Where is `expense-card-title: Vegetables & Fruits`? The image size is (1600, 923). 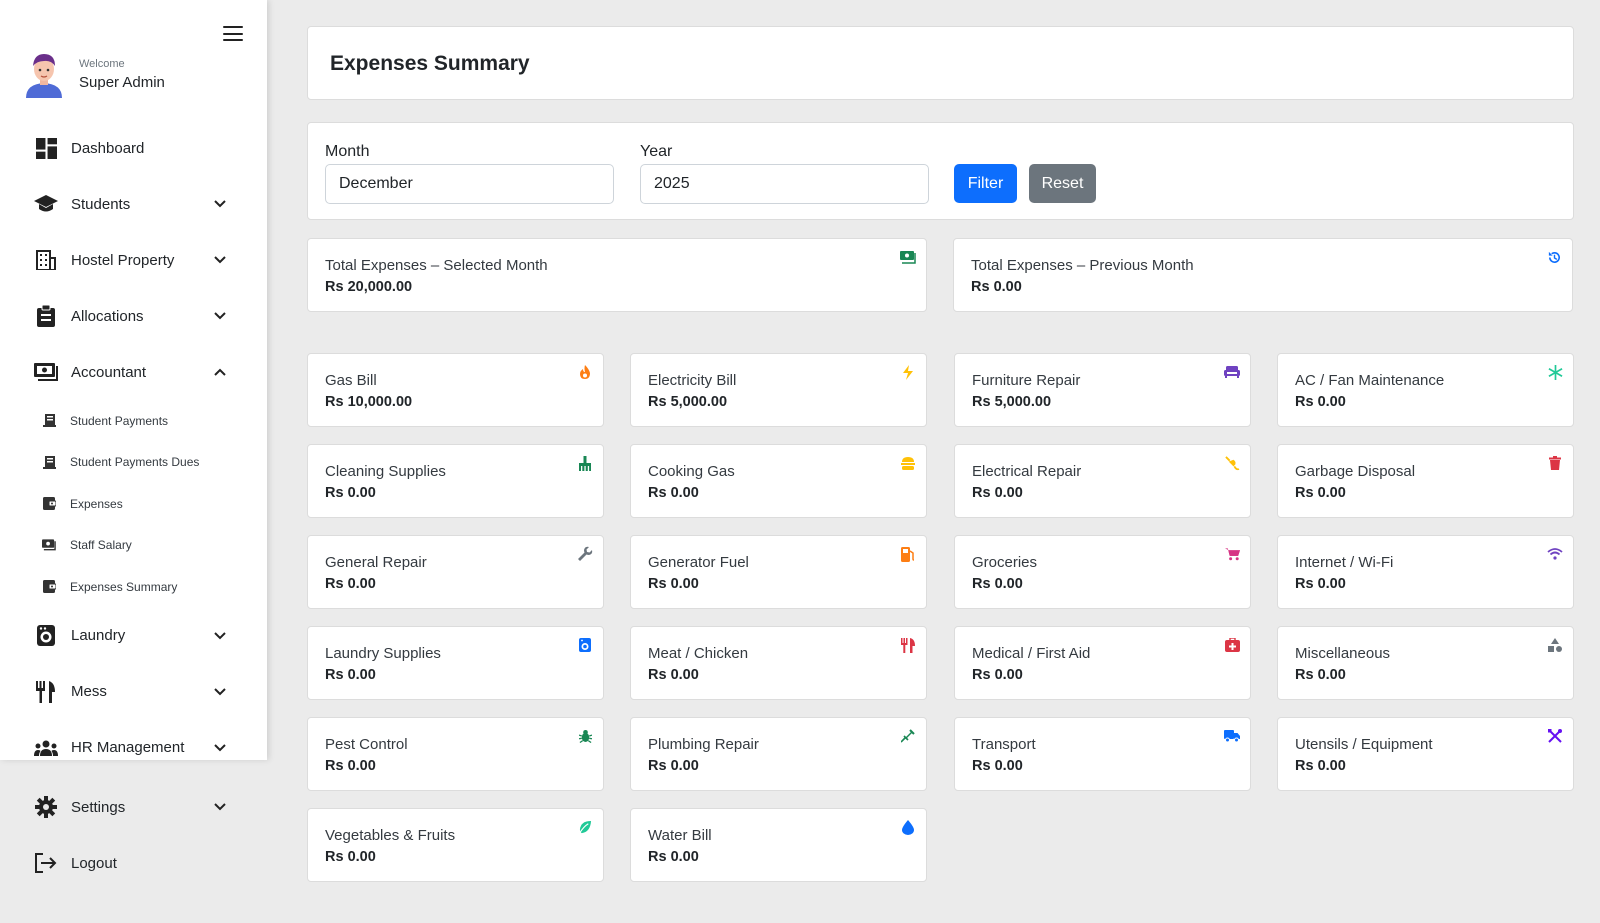 expense-card-title: Vegetables & Fruits is located at coordinates (390, 835).